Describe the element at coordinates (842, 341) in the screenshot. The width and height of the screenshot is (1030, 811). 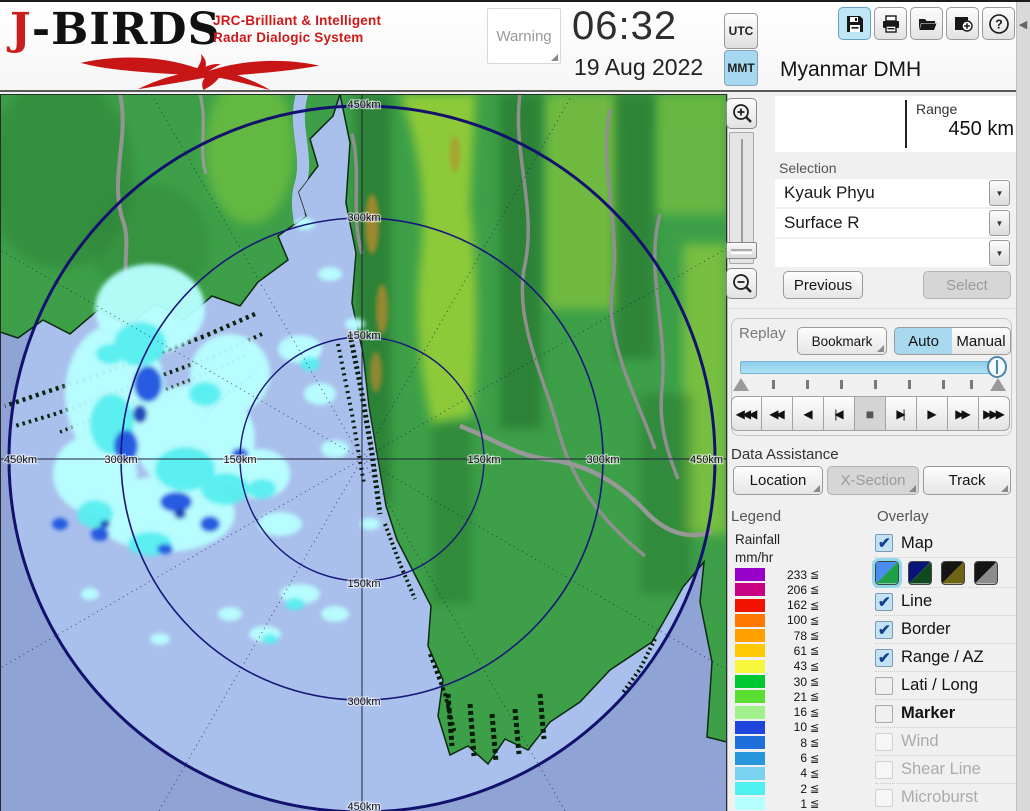
I see `bookmark-button: Bookmark` at that location.